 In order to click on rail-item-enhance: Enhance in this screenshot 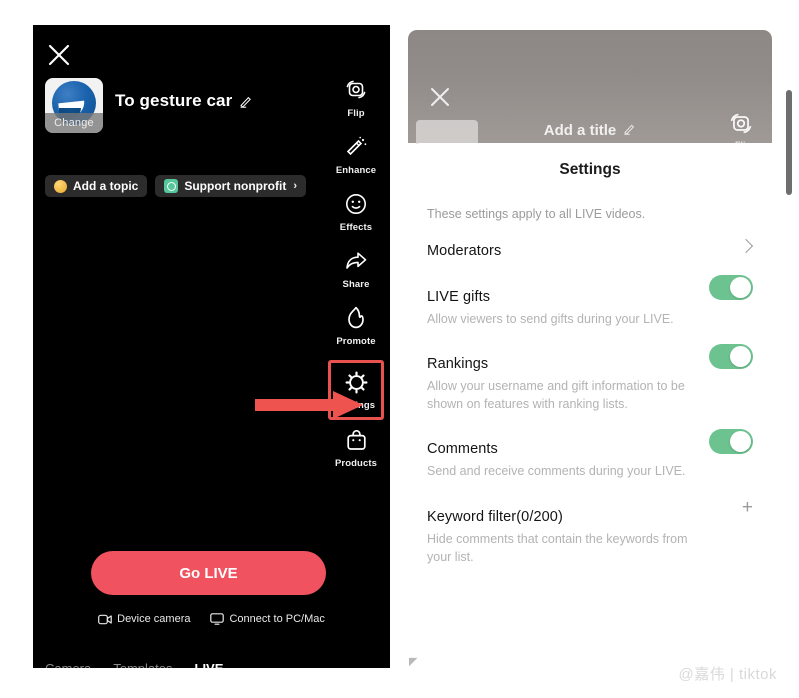, I will do `click(356, 160)`.